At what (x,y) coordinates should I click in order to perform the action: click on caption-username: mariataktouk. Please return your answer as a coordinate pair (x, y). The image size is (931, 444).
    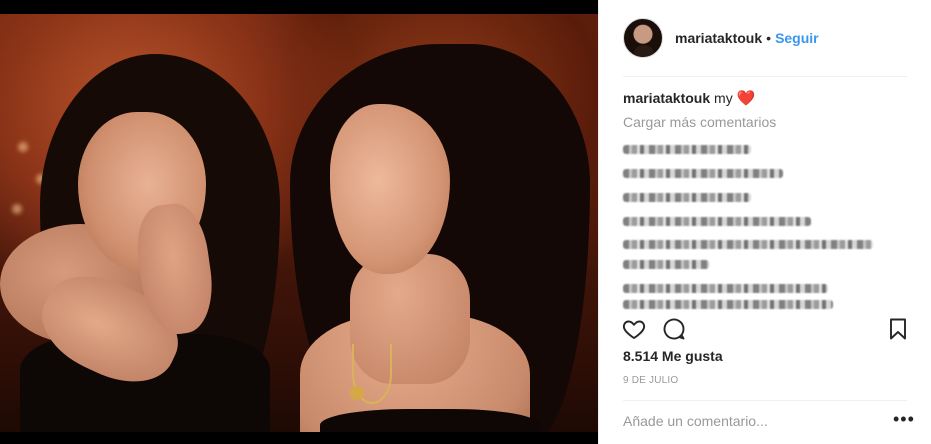
    Looking at the image, I should click on (666, 98).